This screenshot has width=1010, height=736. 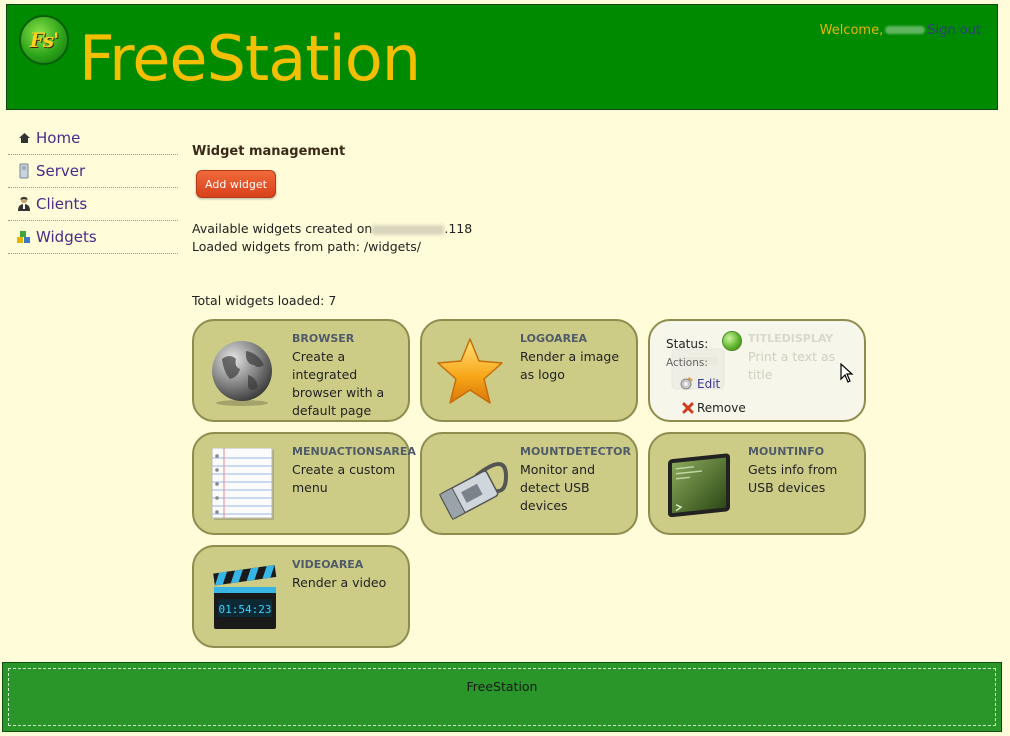 I want to click on footer-text: FreeStation, so click(x=502, y=686).